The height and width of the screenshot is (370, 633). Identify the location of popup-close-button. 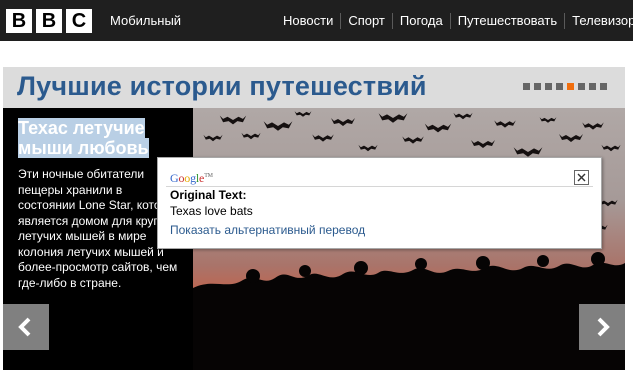
(581, 177).